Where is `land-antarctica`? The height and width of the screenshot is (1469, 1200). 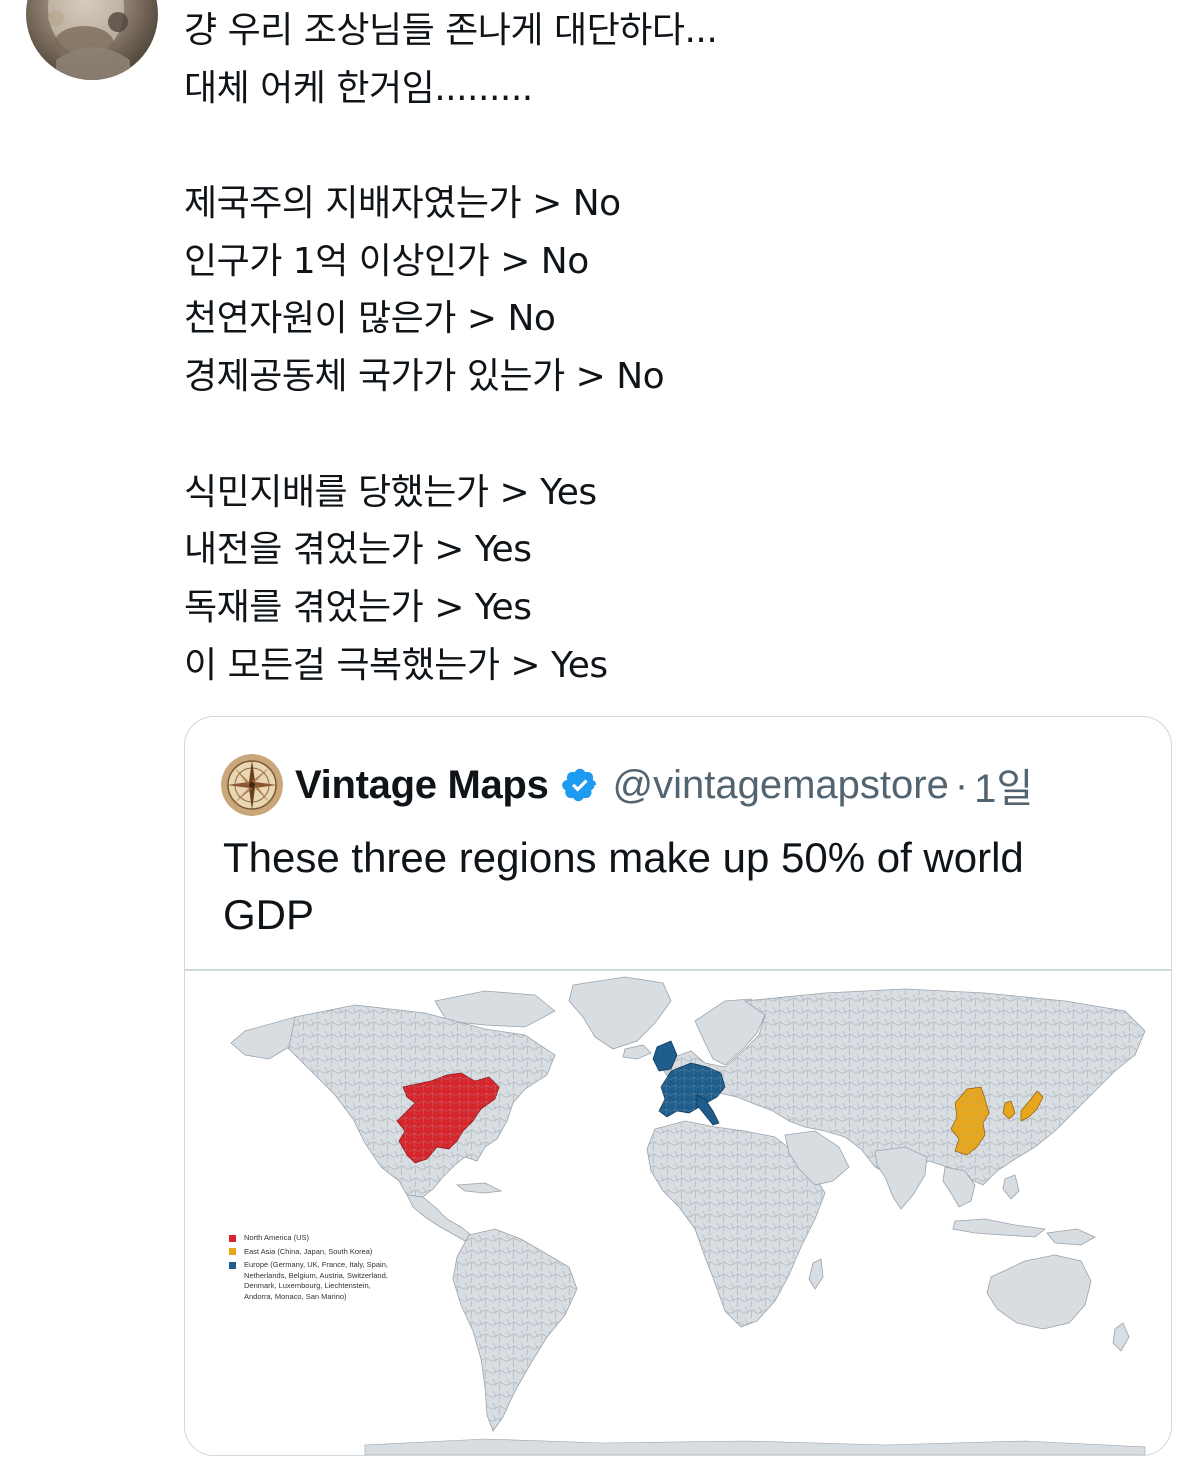 land-antarctica is located at coordinates (755, 1446).